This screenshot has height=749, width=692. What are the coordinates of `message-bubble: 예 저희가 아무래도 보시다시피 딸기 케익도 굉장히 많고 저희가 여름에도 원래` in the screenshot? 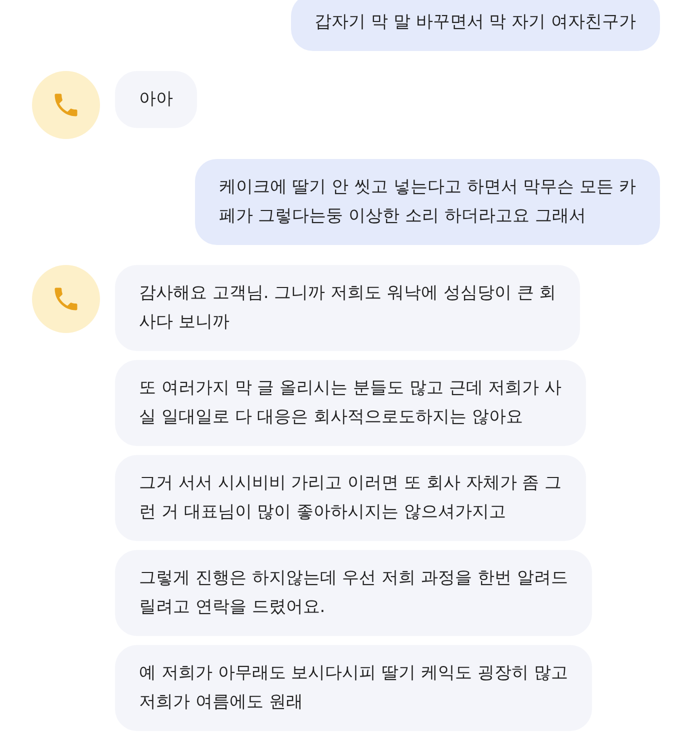 It's located at (353, 688).